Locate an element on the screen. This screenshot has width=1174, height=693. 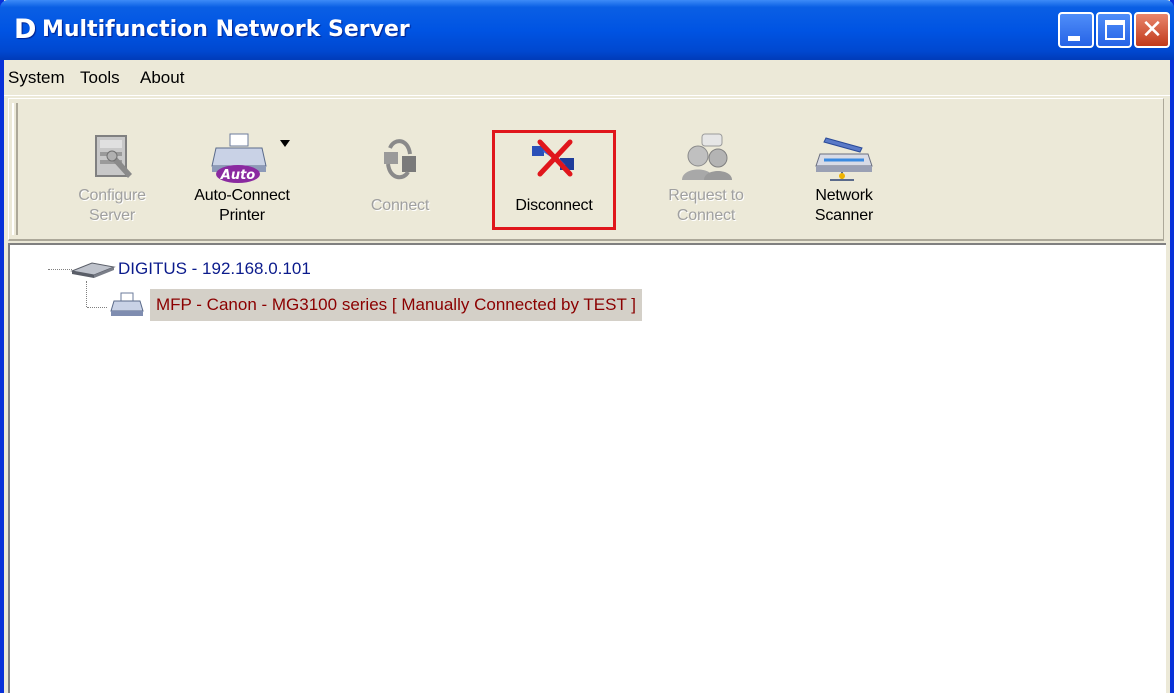
menu-tools: Tools is located at coordinates (100, 78).